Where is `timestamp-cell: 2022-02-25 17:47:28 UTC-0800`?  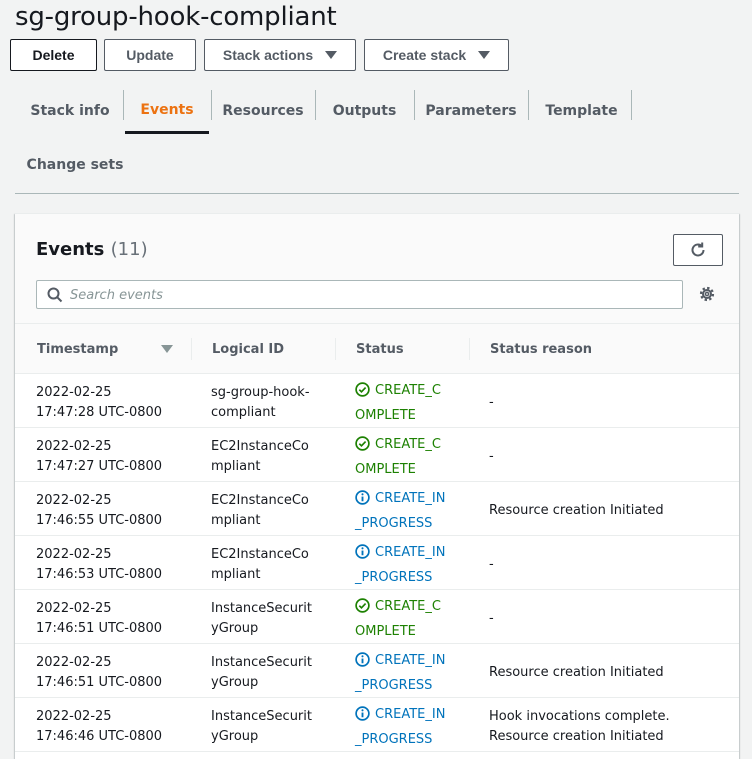 timestamp-cell: 2022-02-25 17:47:28 UTC-0800 is located at coordinates (99, 403).